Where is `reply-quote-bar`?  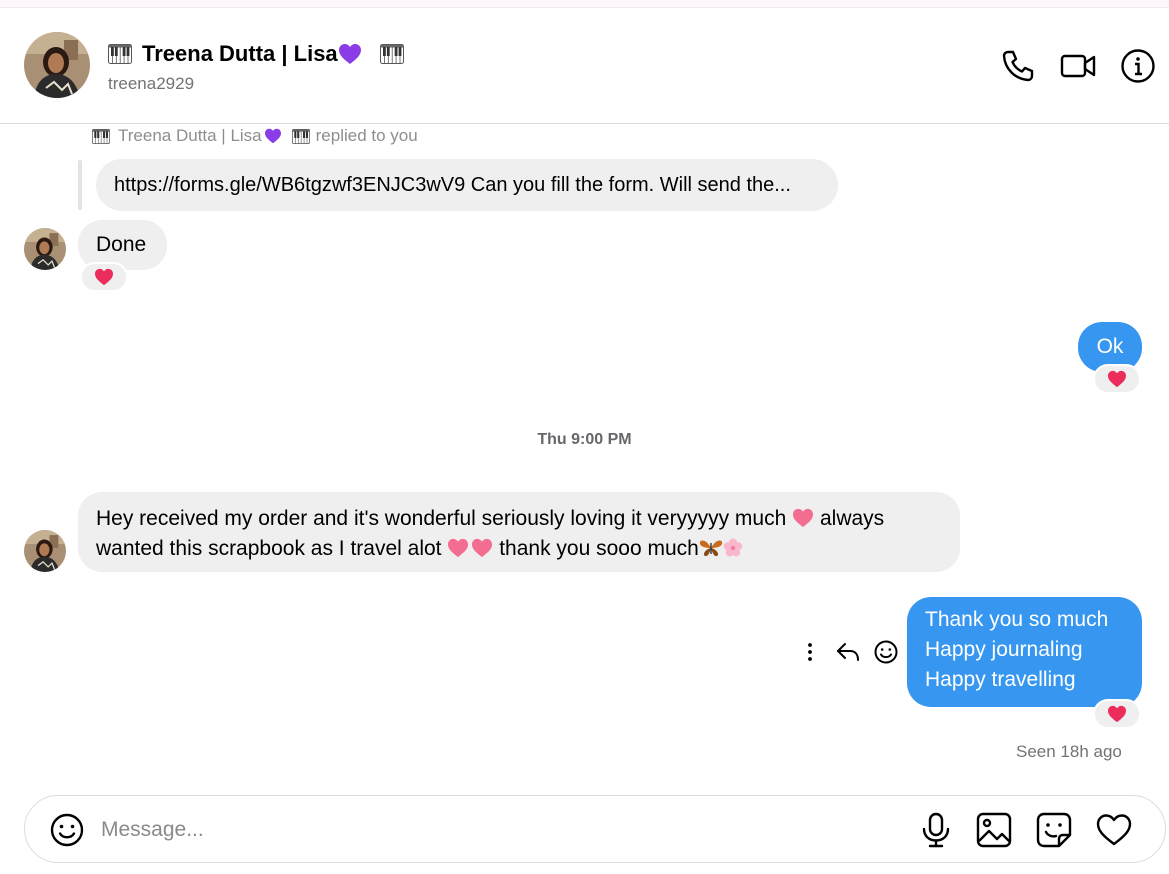 reply-quote-bar is located at coordinates (80, 185).